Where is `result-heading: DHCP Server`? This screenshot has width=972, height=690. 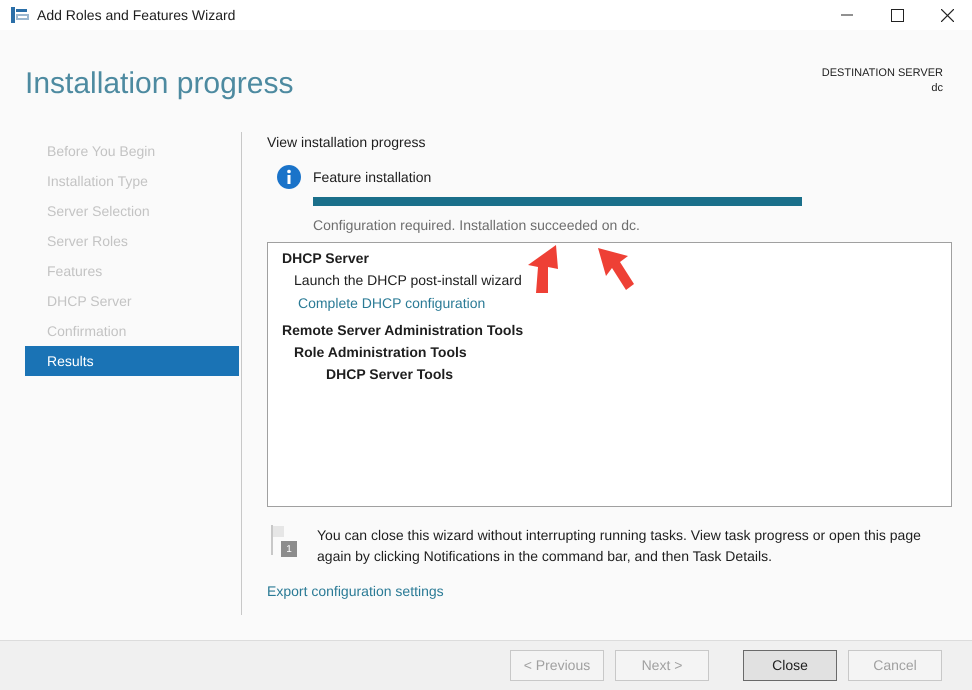
result-heading: DHCP Server is located at coordinates (325, 258).